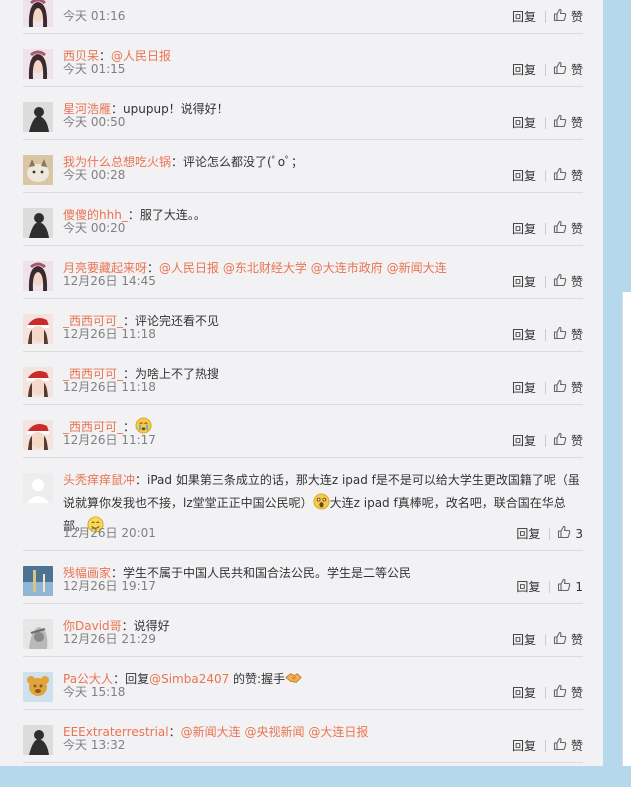  What do you see at coordinates (38, 687) in the screenshot?
I see `bear-avatar` at bounding box center [38, 687].